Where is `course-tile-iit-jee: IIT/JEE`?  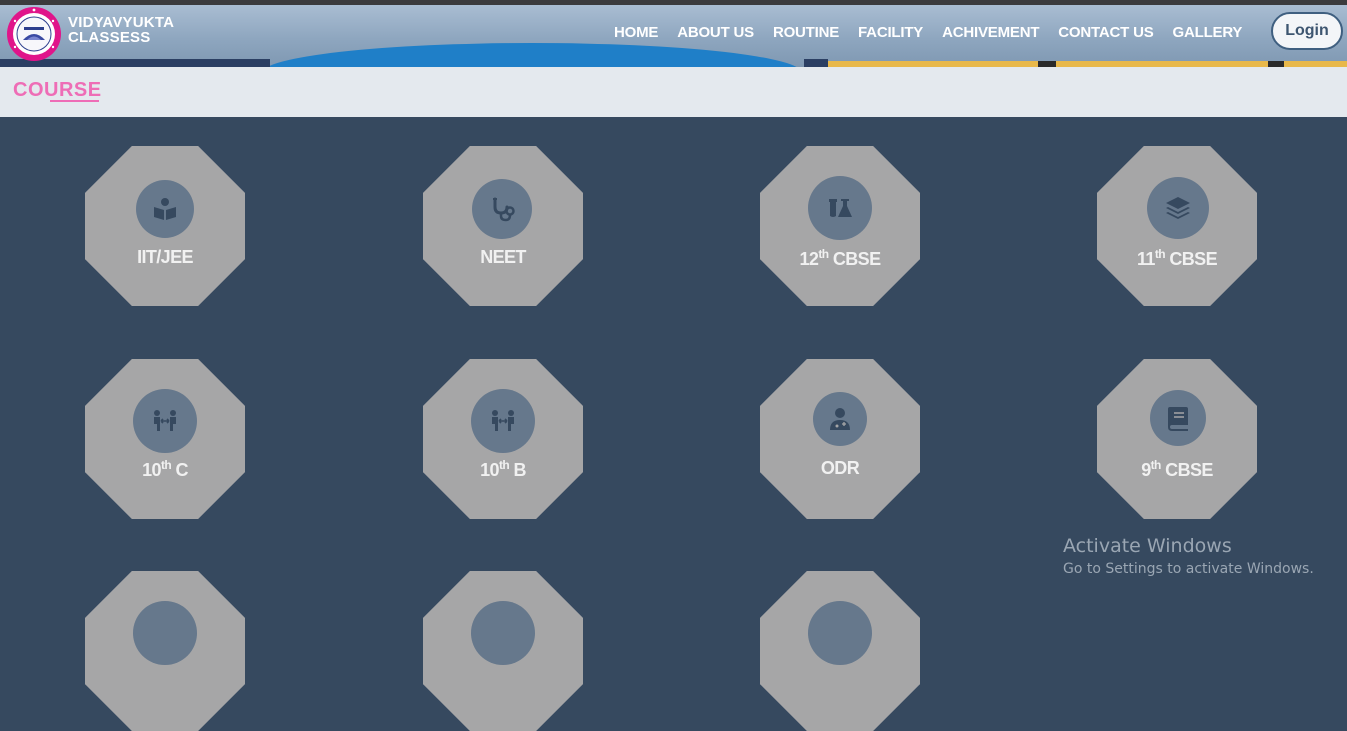 course-tile-iit-jee: IIT/JEE is located at coordinates (165, 226).